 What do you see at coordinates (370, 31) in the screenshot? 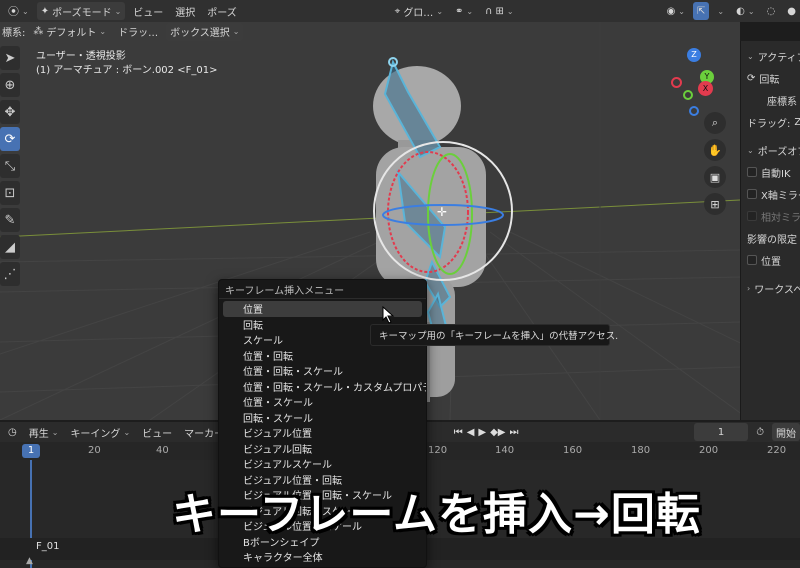
I see `tool-settings-bar: 標系: ⁂ デフォルト ⌄ ドラッ… ボックス選択 ⌄` at bounding box center [370, 31].